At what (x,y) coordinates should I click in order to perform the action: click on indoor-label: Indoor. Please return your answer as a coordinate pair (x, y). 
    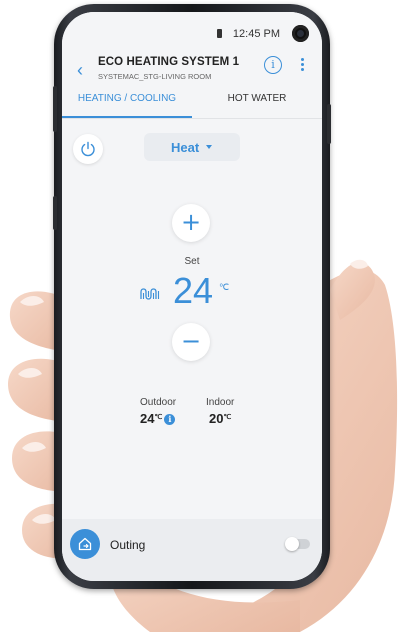
    Looking at the image, I should click on (220, 402).